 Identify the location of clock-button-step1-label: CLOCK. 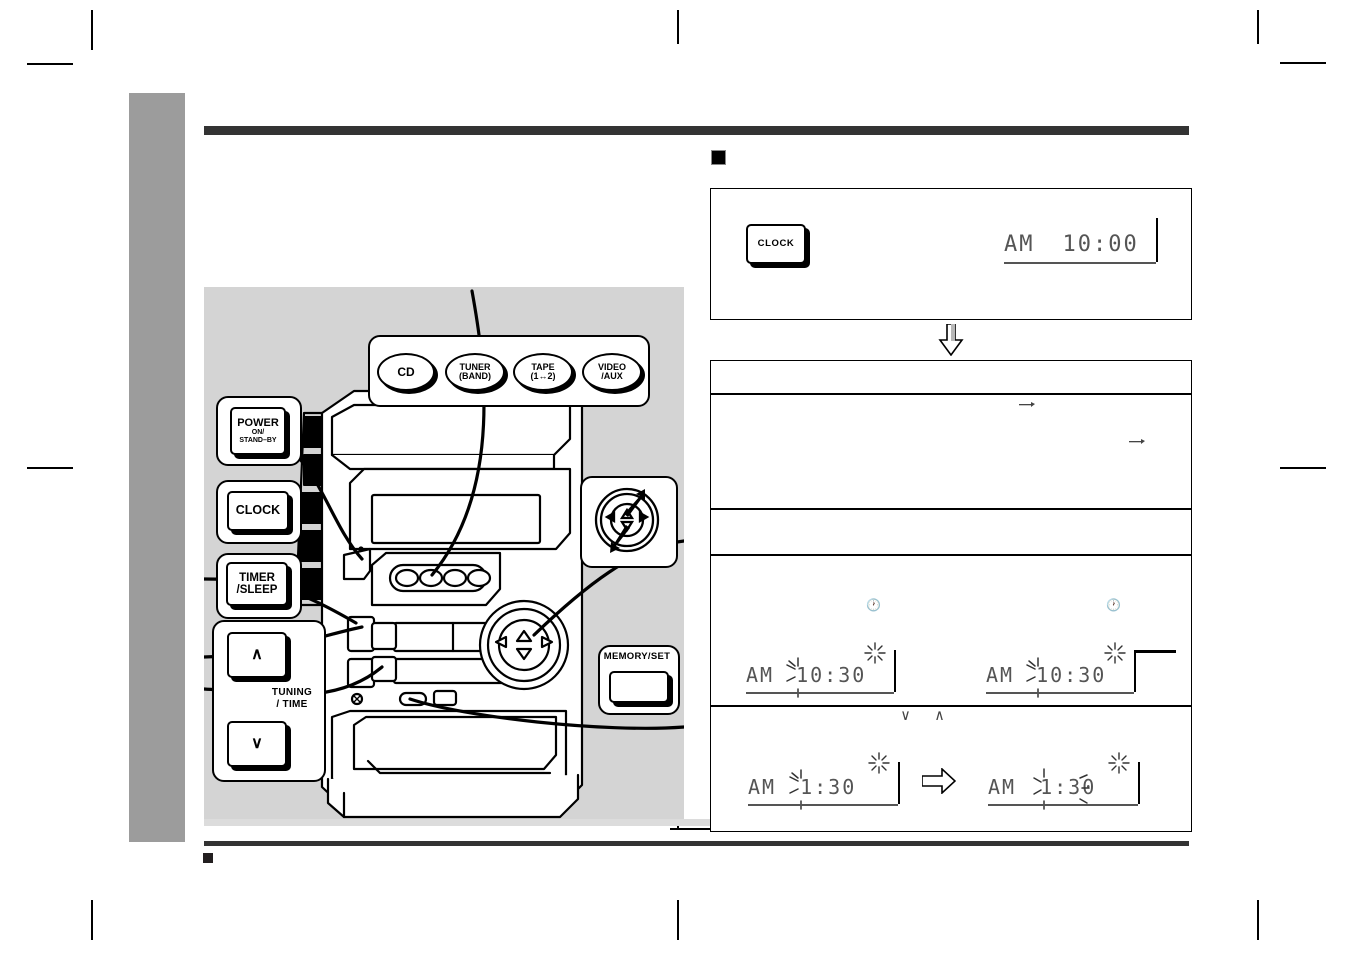
(776, 243).